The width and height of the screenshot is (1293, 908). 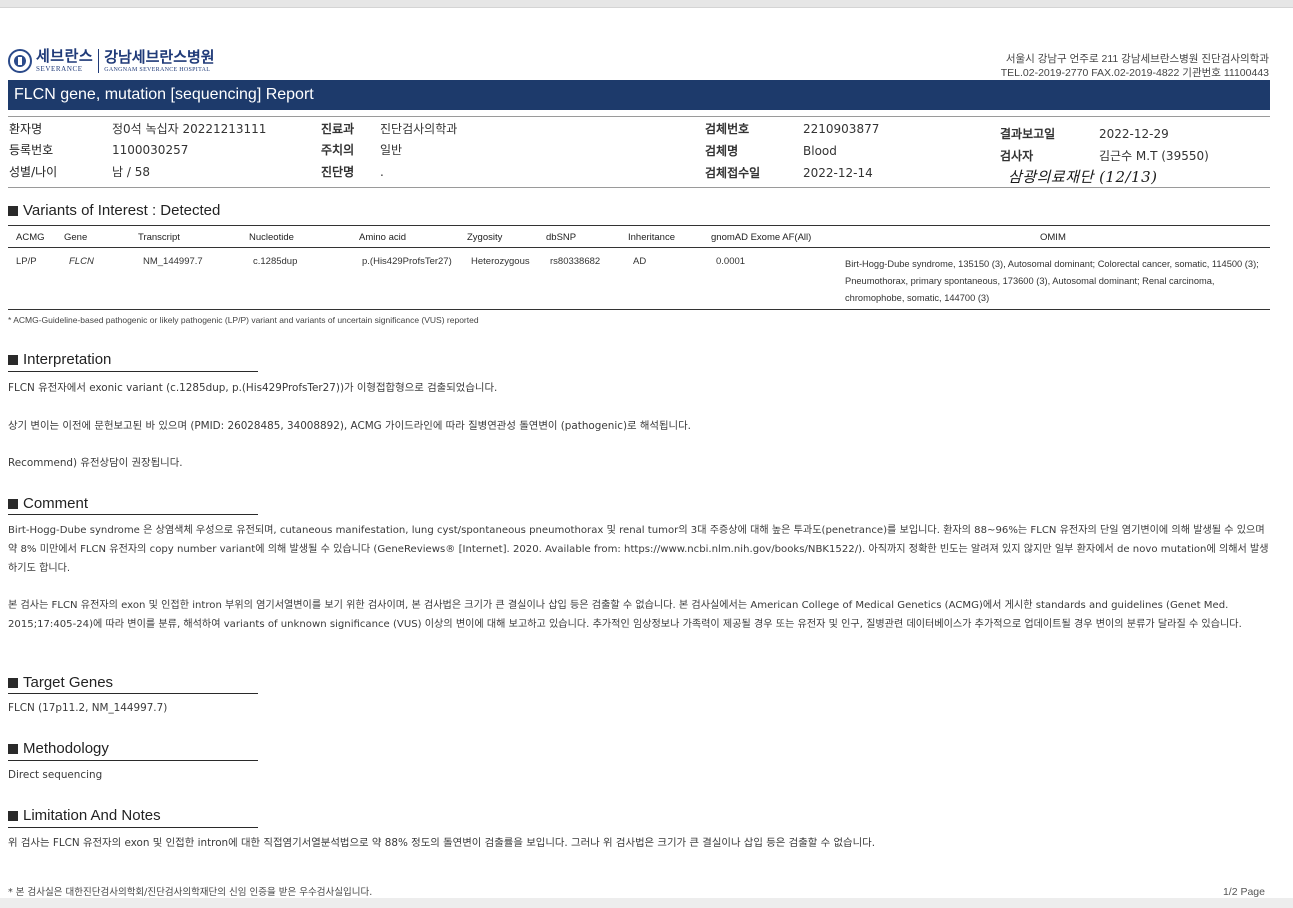 I want to click on specimen-no-label: 검체번호, so click(x=727, y=129).